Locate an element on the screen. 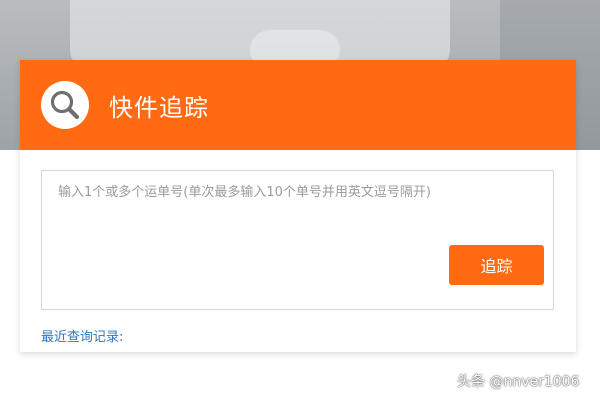 The image size is (600, 400). search-badge is located at coordinates (65, 105).